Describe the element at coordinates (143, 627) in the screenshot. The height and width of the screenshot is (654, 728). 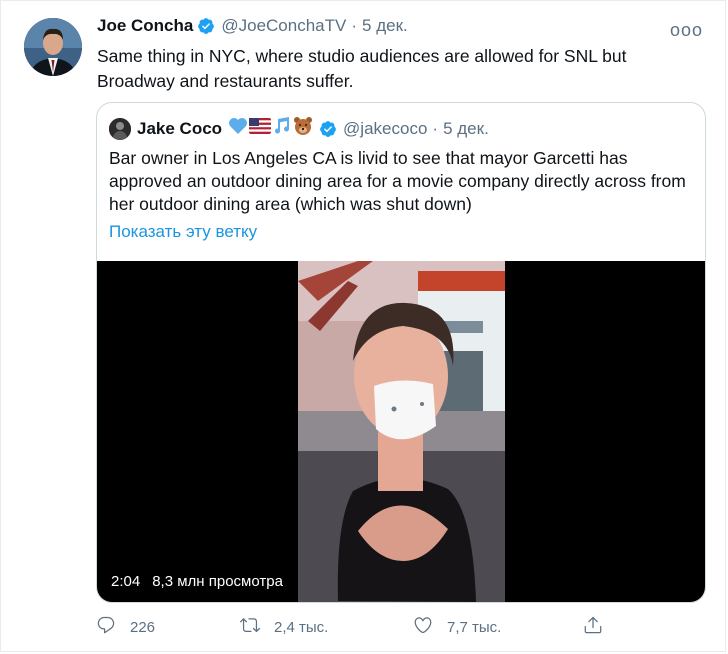
I see `reply-count: 226` at that location.